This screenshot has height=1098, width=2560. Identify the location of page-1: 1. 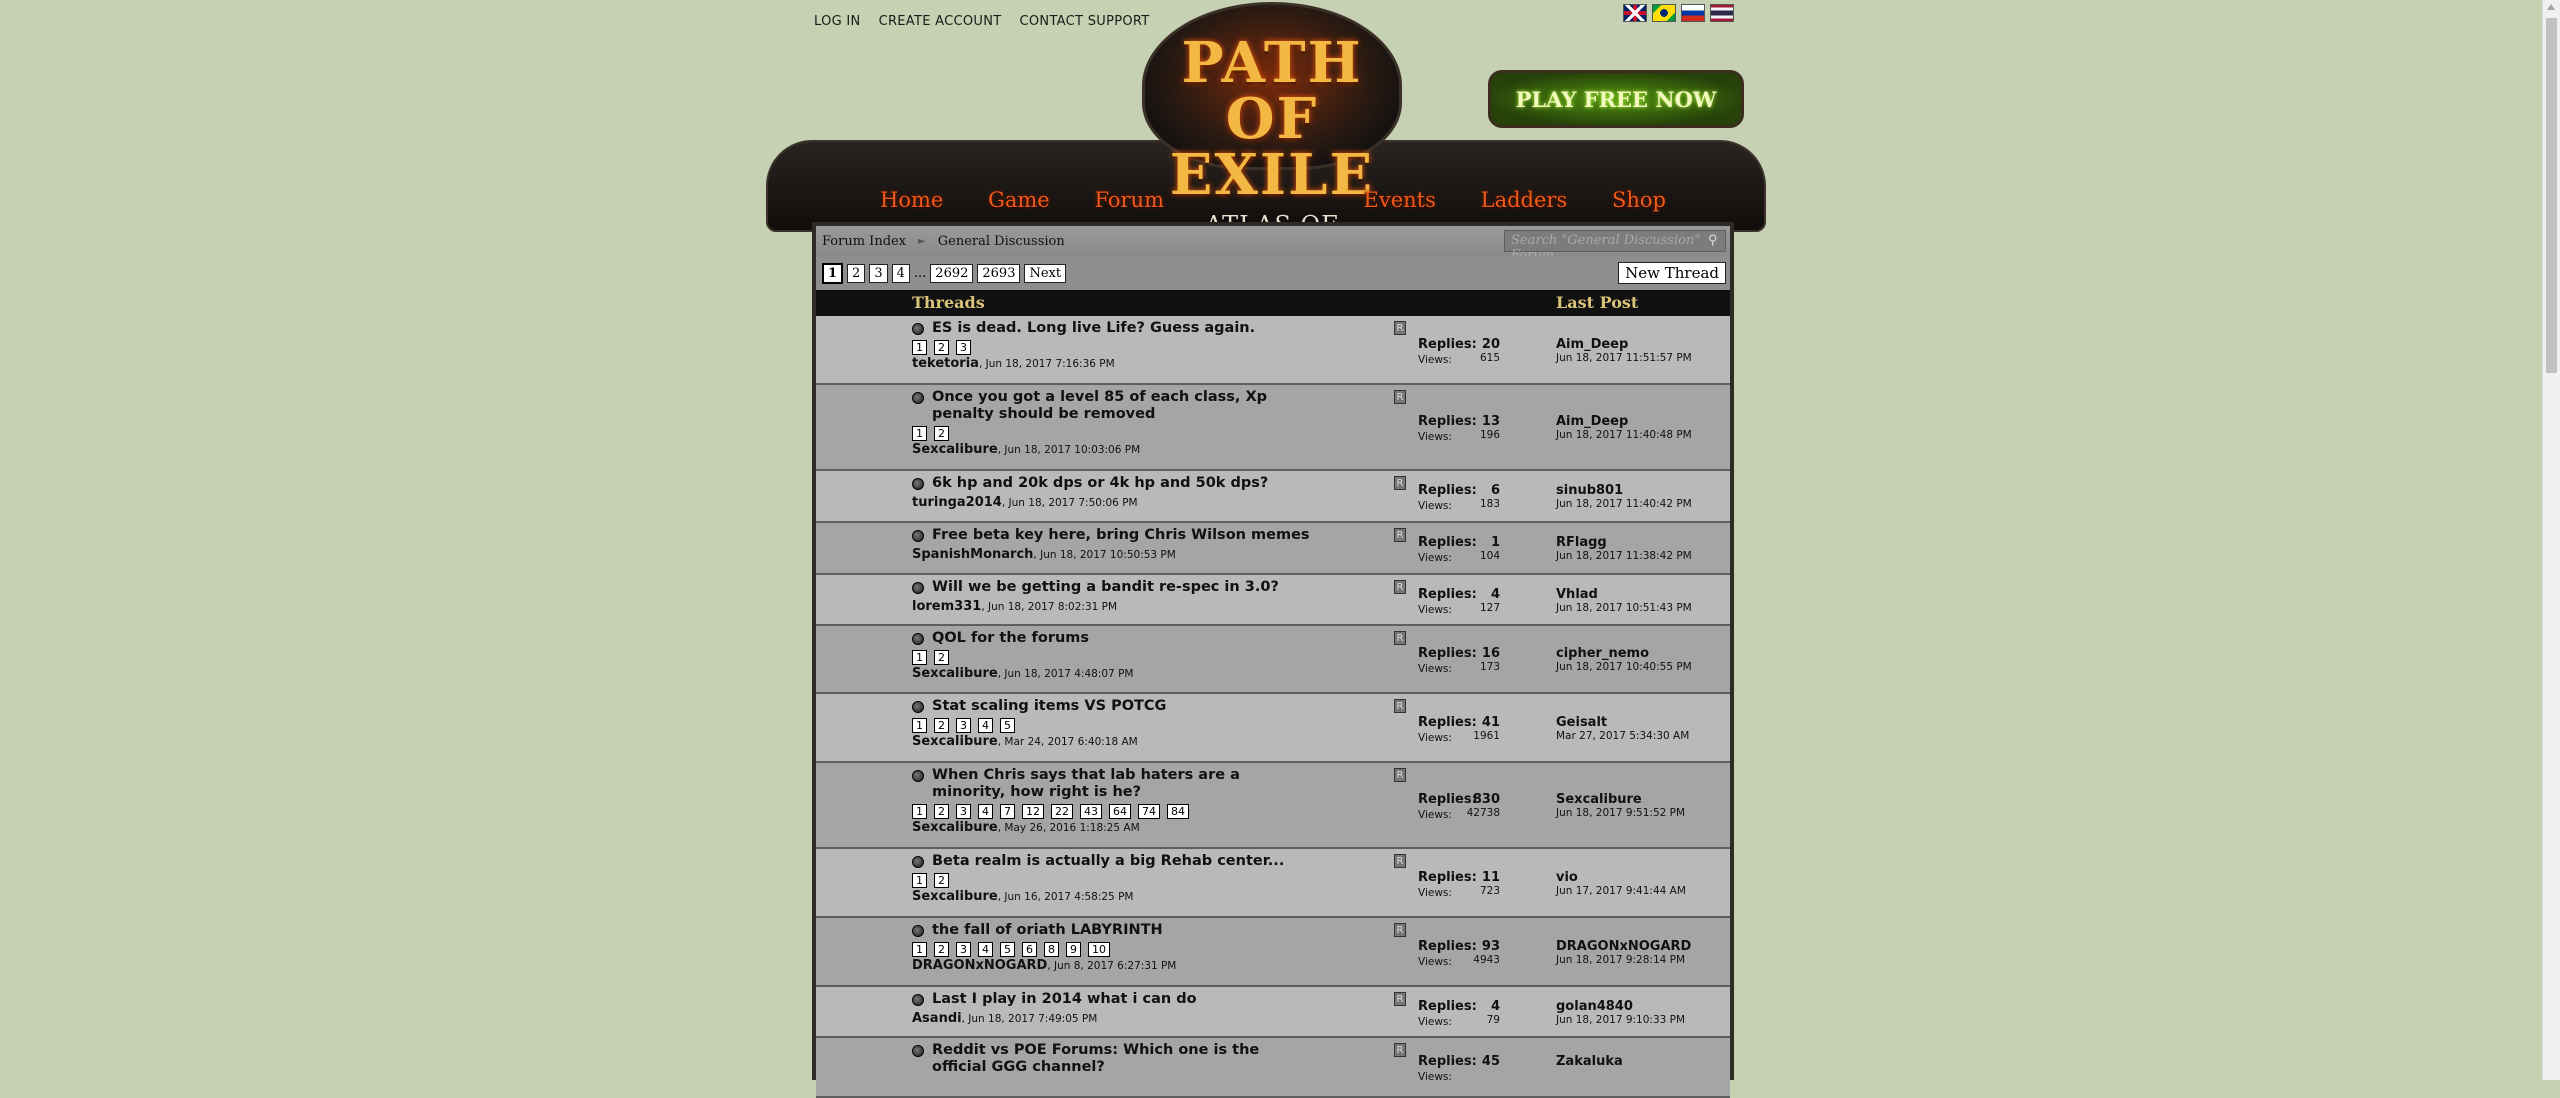
(833, 273).